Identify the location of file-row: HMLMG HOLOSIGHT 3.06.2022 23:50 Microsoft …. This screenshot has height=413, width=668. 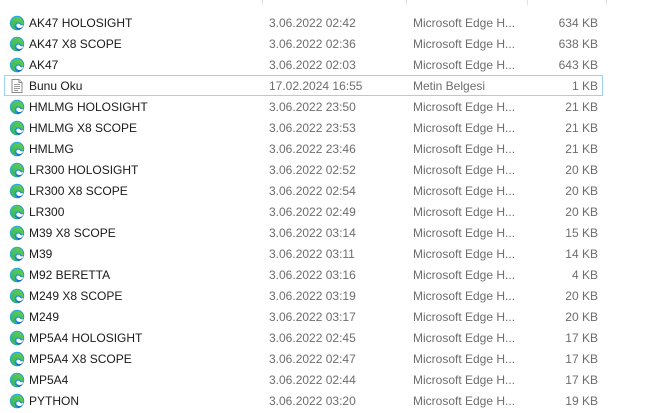
(303, 106).